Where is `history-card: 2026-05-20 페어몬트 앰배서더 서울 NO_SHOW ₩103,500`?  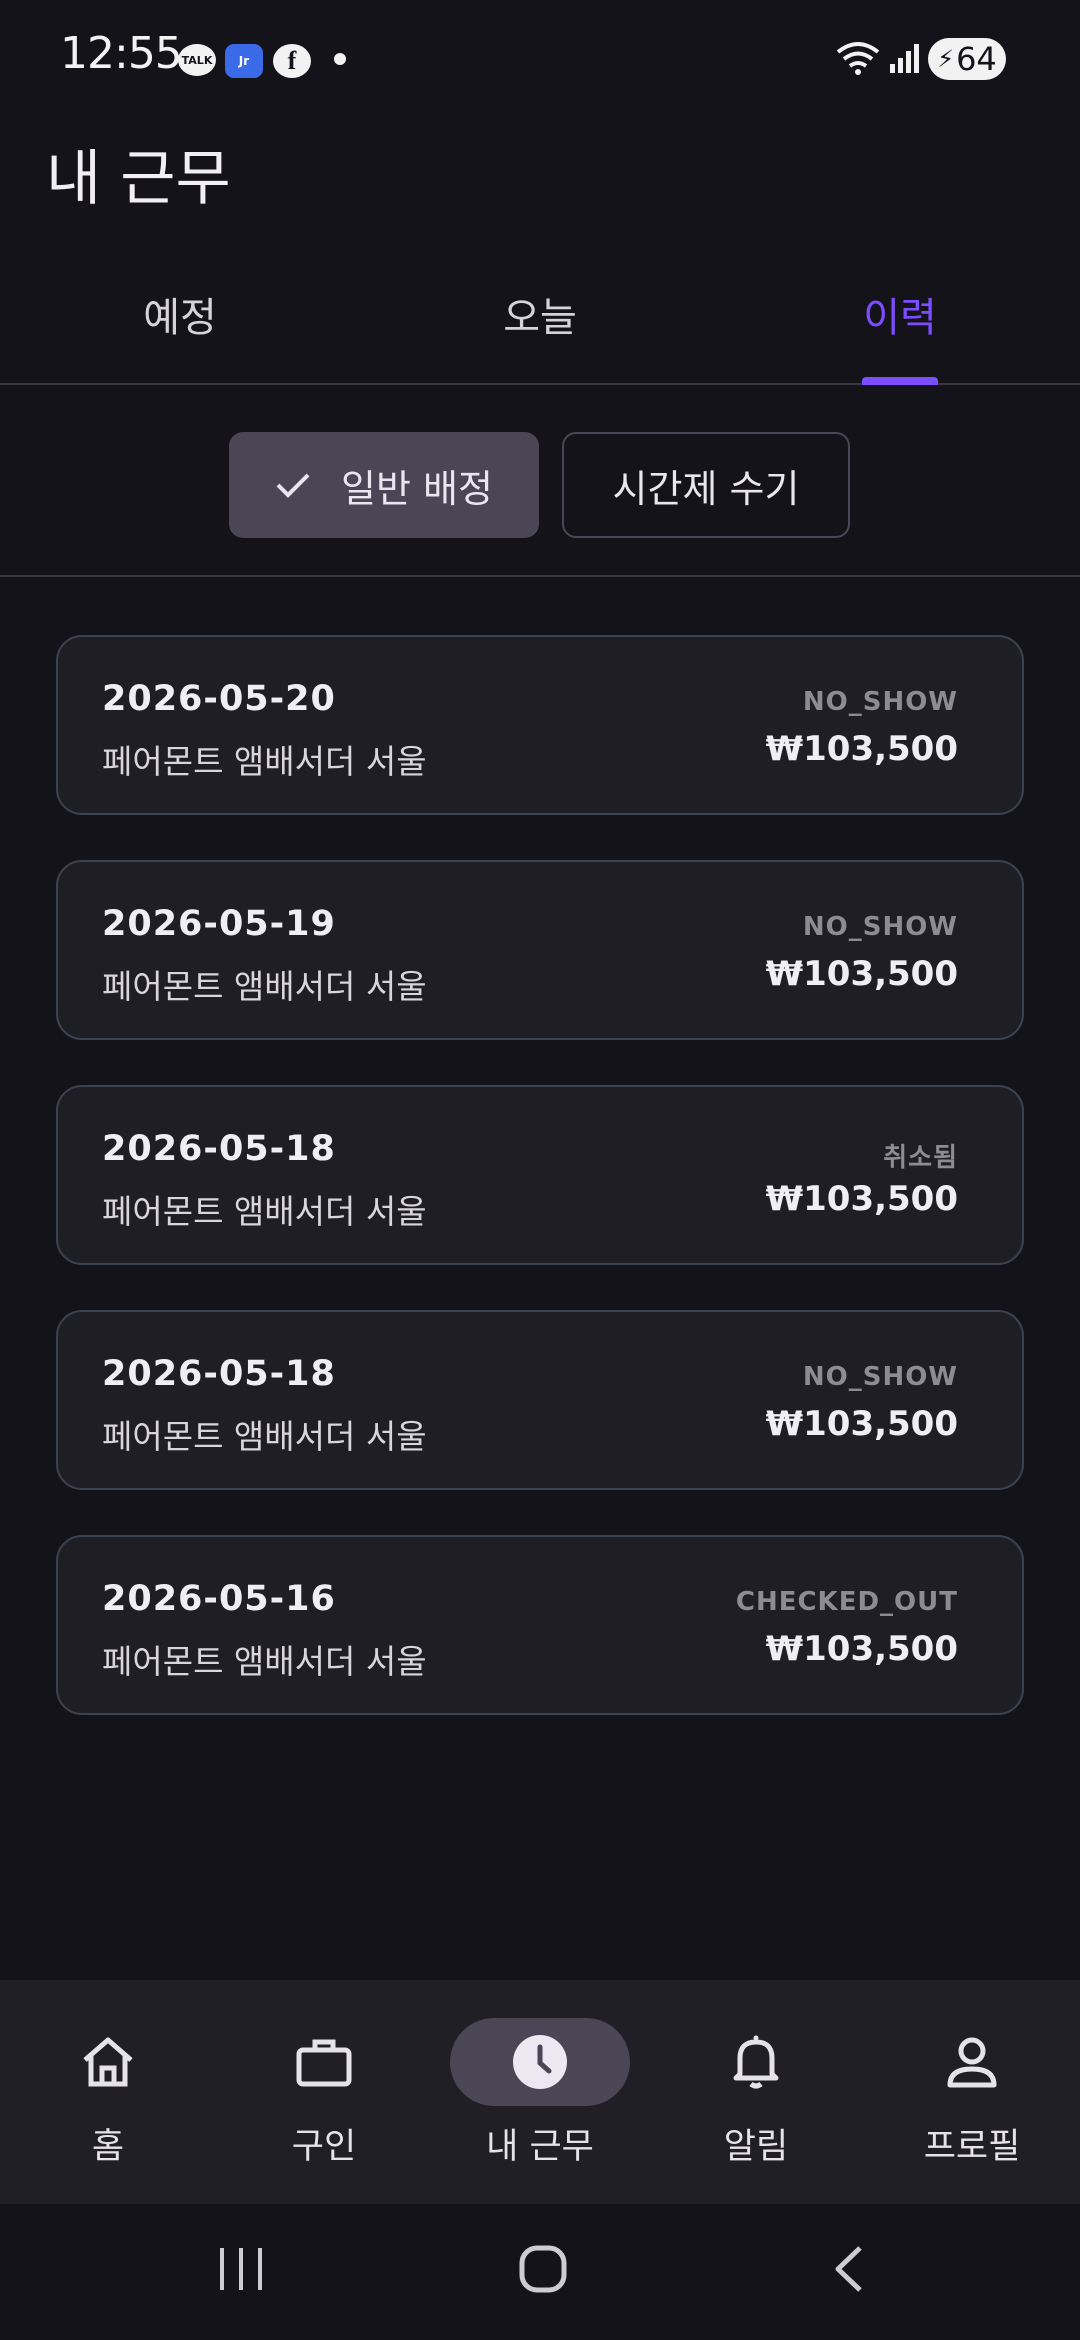 history-card: 2026-05-20 페어몬트 앰배서더 서울 NO_SHOW ₩103,500 is located at coordinates (540, 725).